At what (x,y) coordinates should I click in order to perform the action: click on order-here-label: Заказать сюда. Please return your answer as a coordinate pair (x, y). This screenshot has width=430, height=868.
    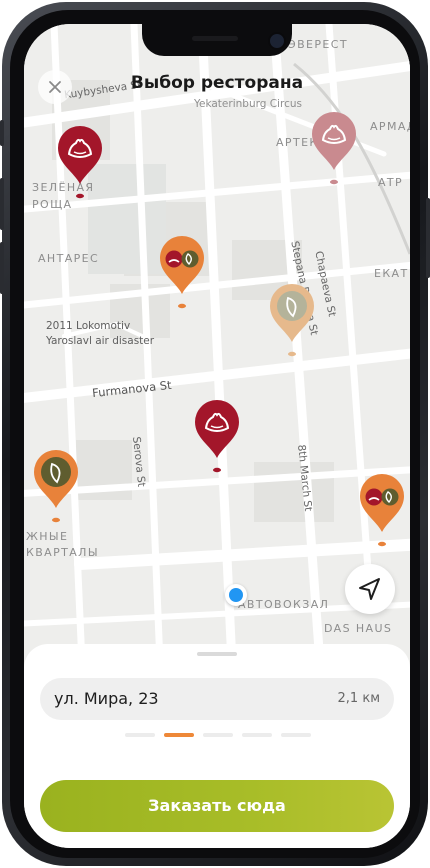
    Looking at the image, I should click on (217, 805).